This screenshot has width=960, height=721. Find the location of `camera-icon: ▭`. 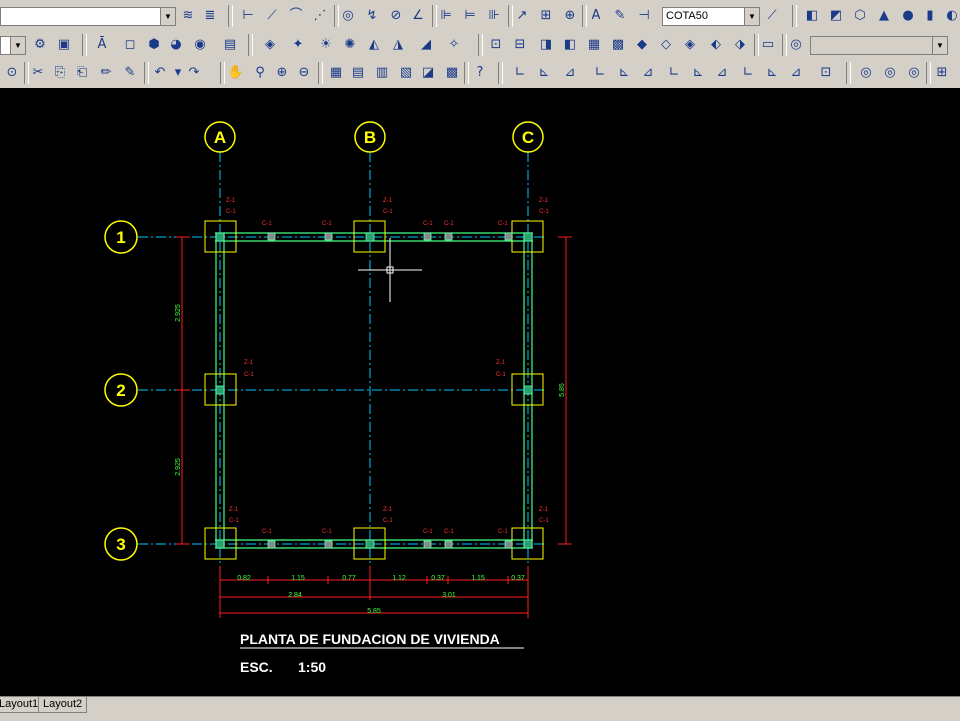

camera-icon: ▭ is located at coordinates (768, 45).